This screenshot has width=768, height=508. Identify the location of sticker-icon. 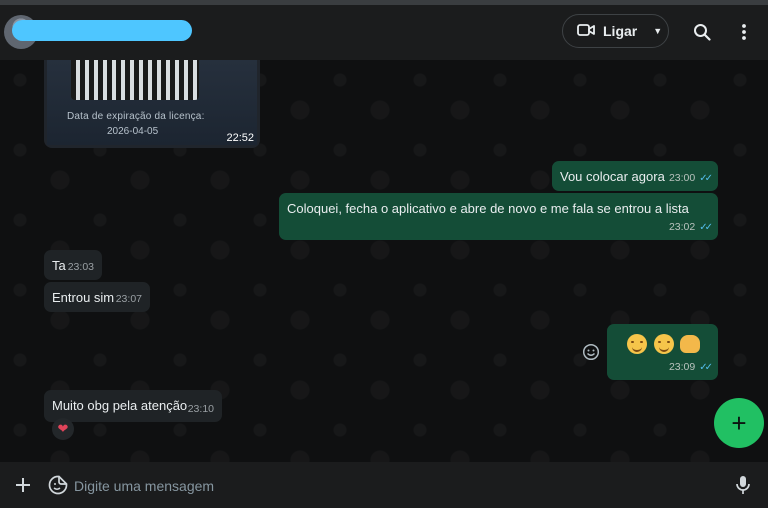
(58, 485).